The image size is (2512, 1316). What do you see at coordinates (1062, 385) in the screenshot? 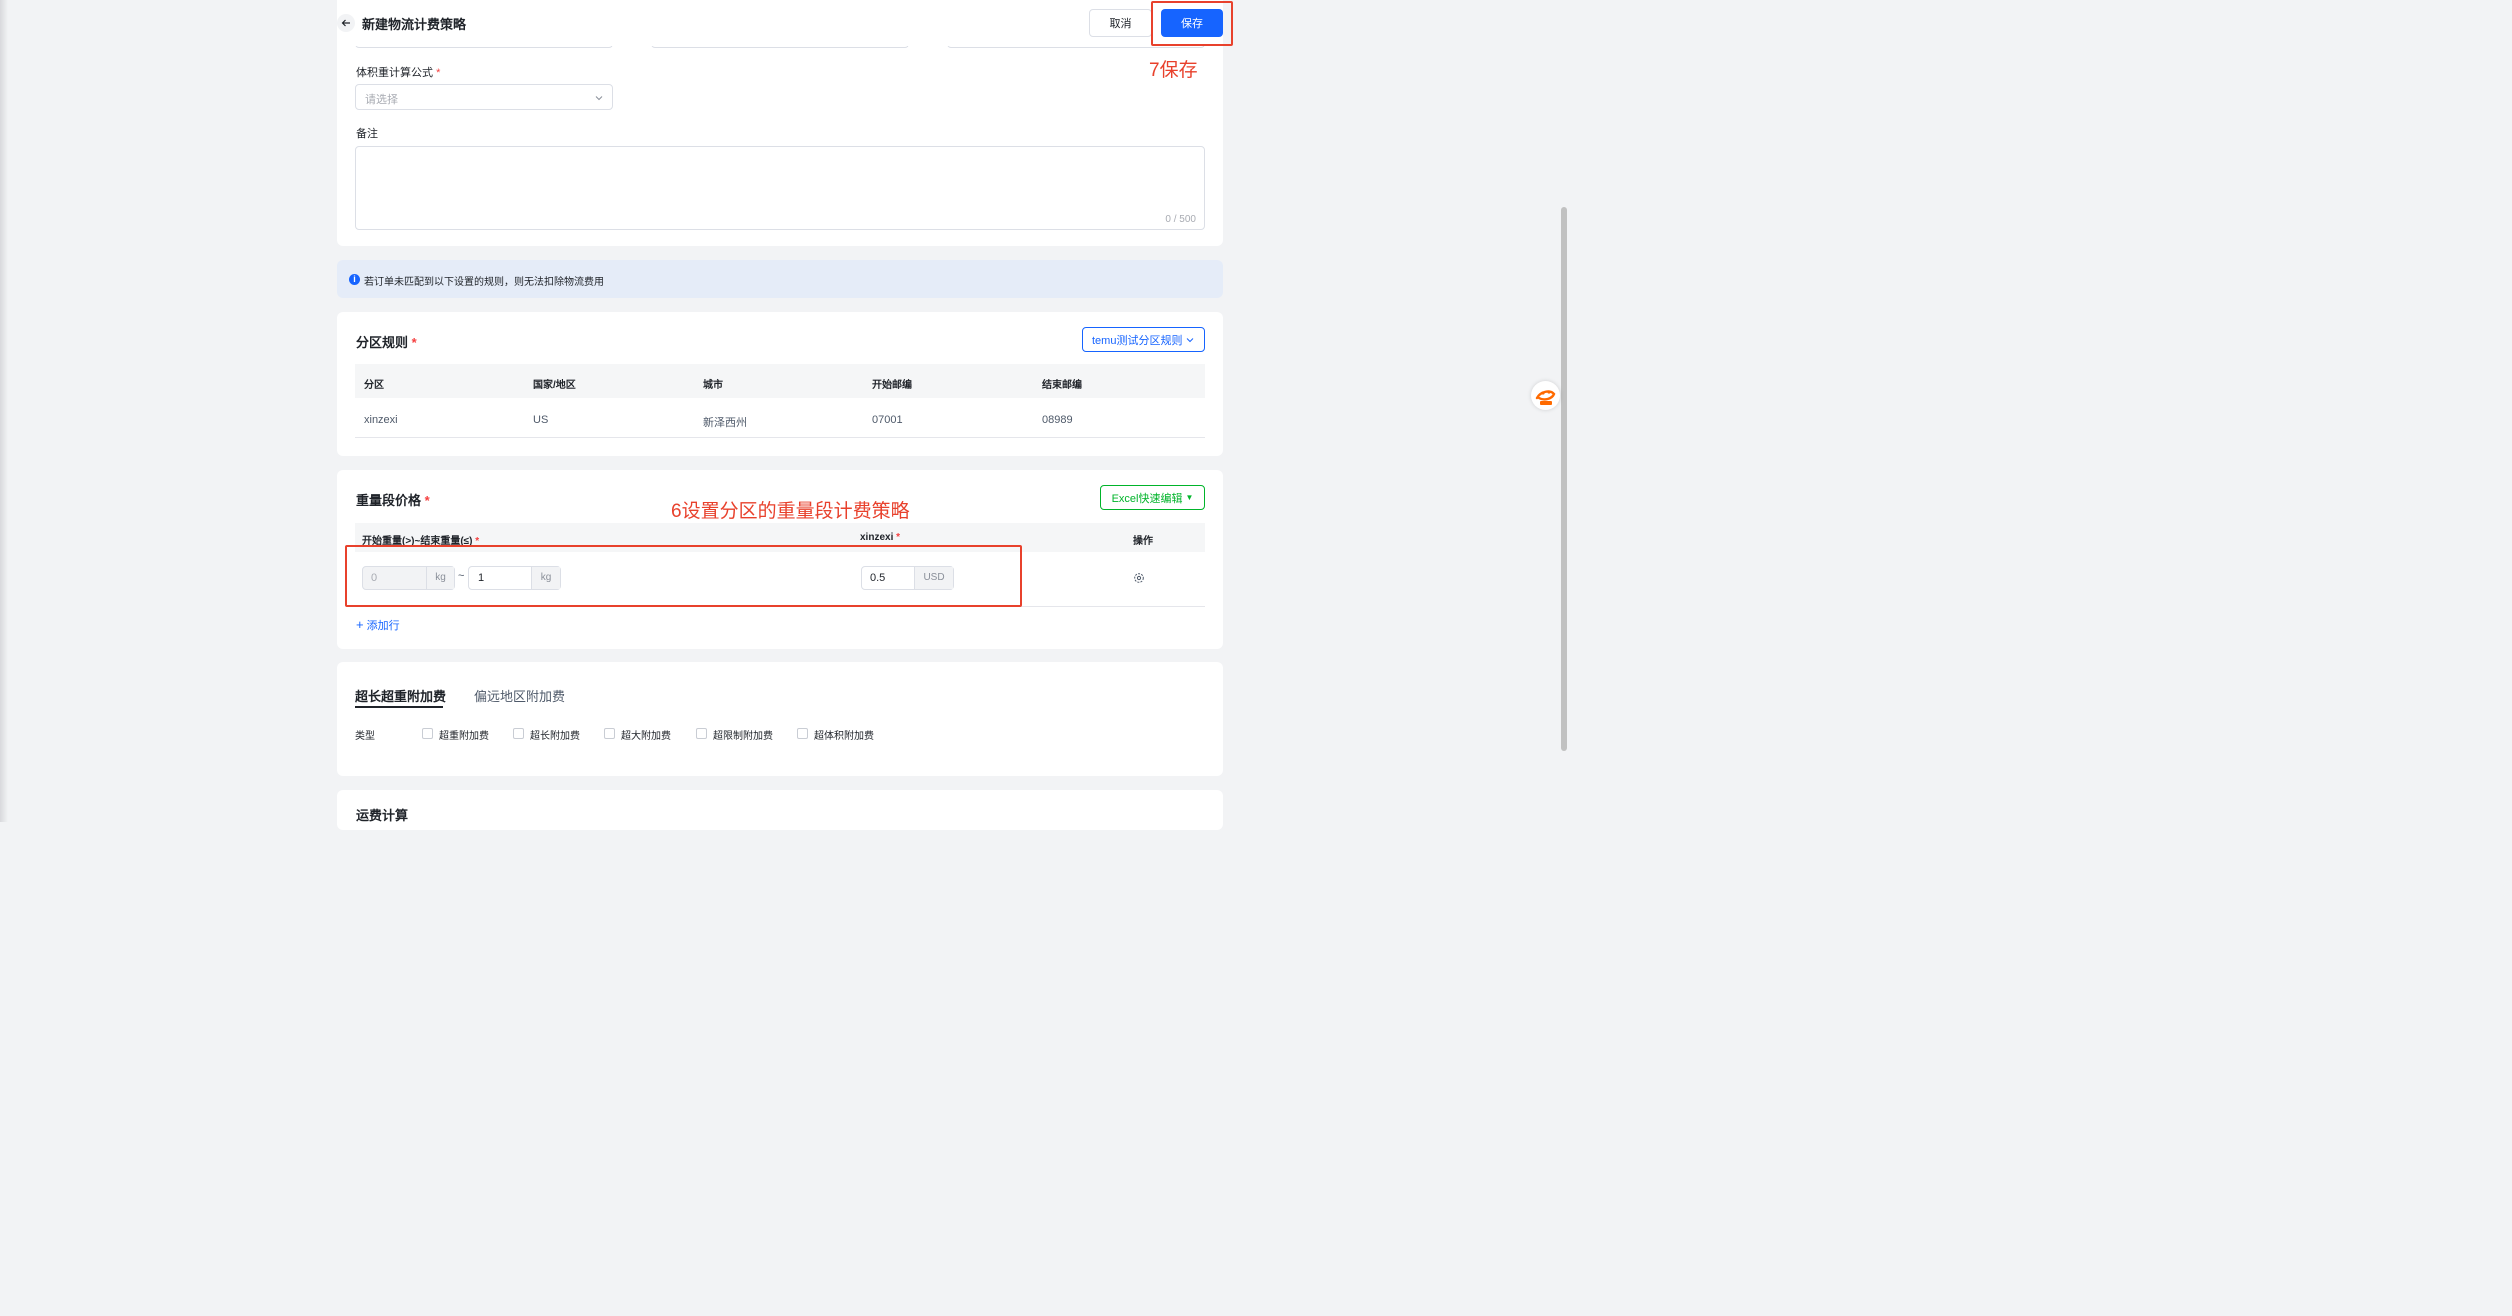
I see `col-end-zip: 结束邮编` at bounding box center [1062, 385].